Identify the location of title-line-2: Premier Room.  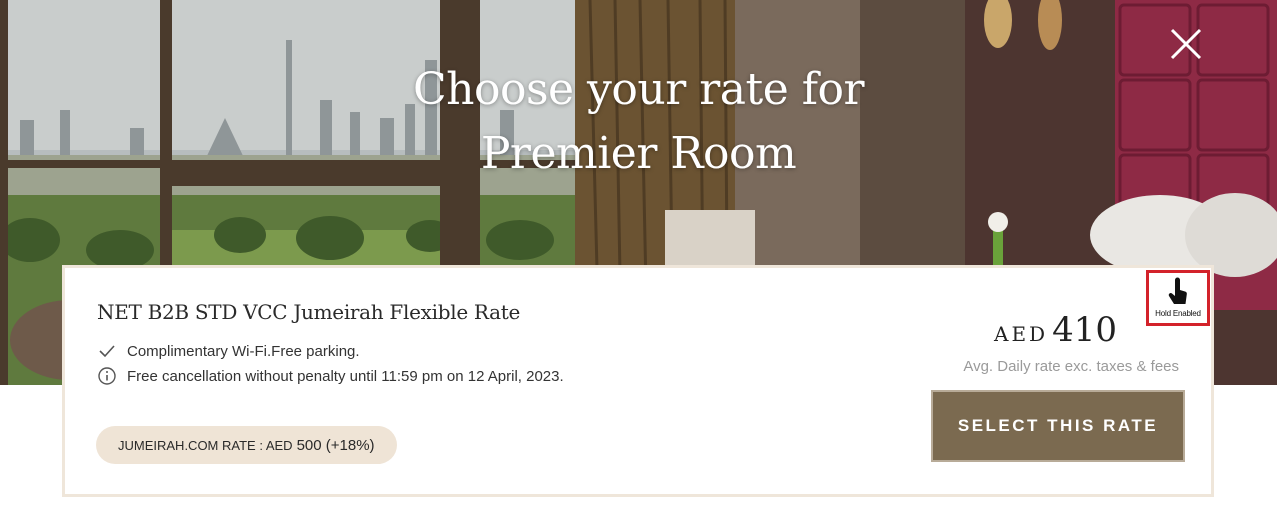
(638, 153).